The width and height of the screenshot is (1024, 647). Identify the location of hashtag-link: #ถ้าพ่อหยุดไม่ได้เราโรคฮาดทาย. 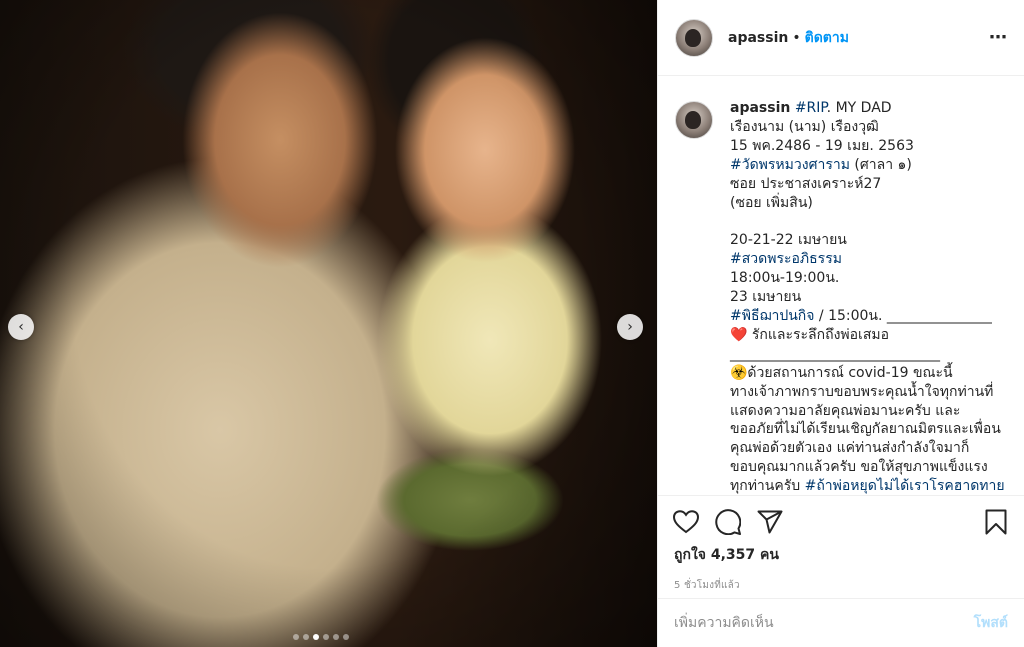
(905, 486).